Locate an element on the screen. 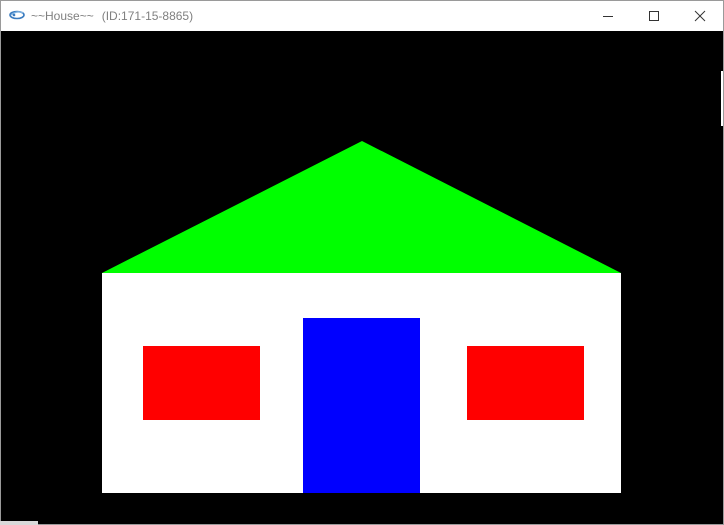  house-window-right is located at coordinates (525, 383).